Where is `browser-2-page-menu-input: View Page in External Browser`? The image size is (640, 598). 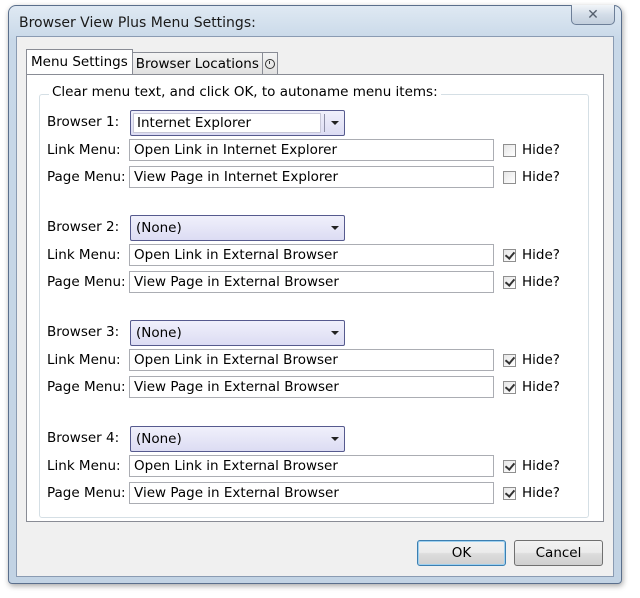 browser-2-page-menu-input: View Page in External Browser is located at coordinates (311, 282).